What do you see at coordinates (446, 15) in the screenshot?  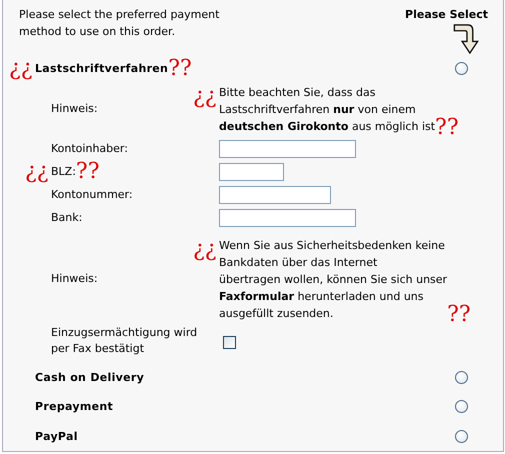 I see `select-hint: Please Select` at bounding box center [446, 15].